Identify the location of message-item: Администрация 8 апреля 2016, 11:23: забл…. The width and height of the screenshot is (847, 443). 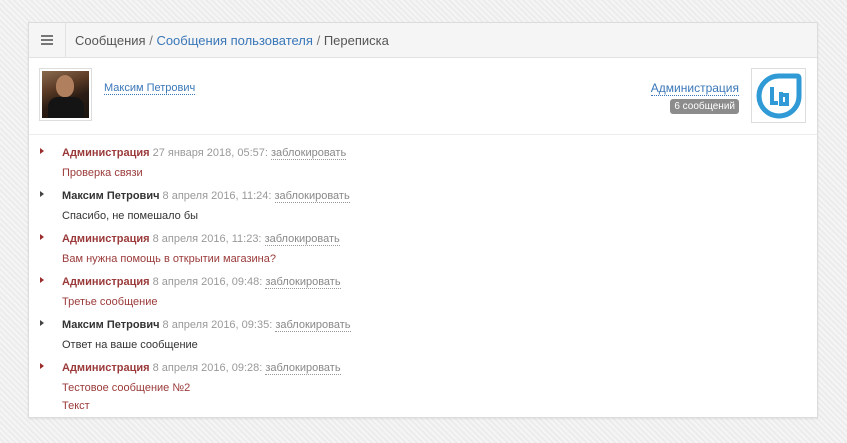
(428, 250).